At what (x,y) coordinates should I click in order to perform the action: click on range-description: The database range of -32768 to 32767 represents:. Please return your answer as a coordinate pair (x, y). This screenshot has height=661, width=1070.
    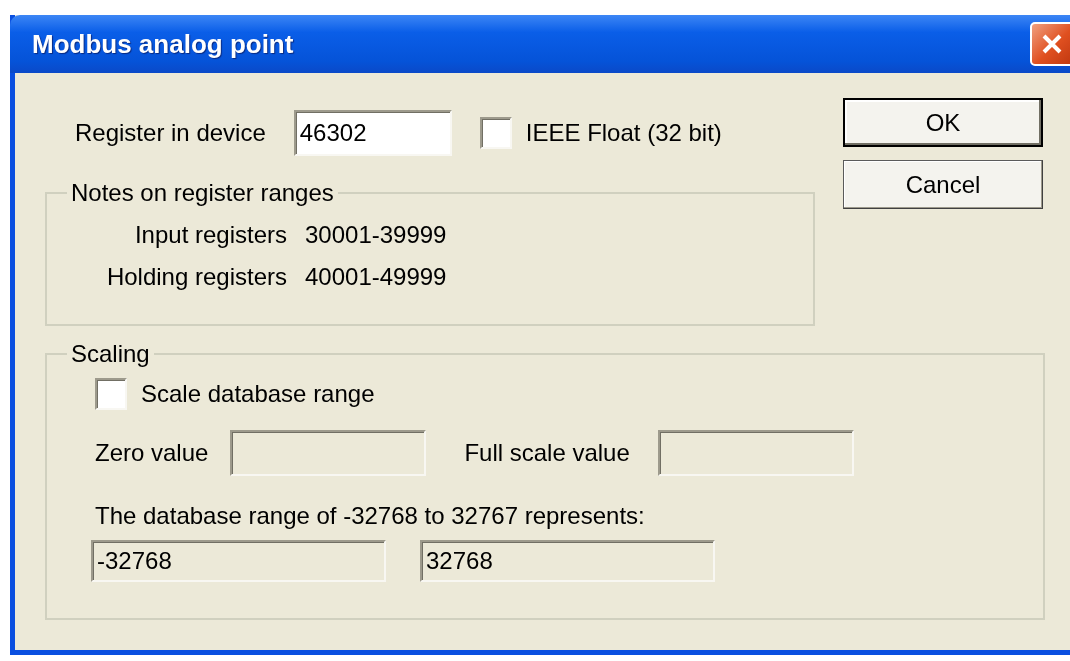
    Looking at the image, I should click on (370, 516).